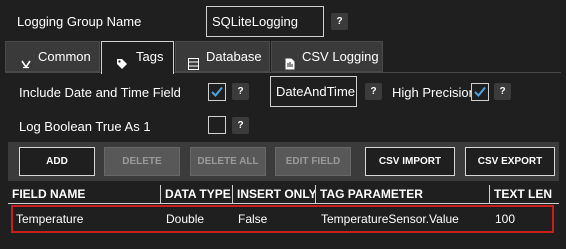 The image size is (566, 249). What do you see at coordinates (240, 125) in the screenshot?
I see `log-boolean-help-icon: ?` at bounding box center [240, 125].